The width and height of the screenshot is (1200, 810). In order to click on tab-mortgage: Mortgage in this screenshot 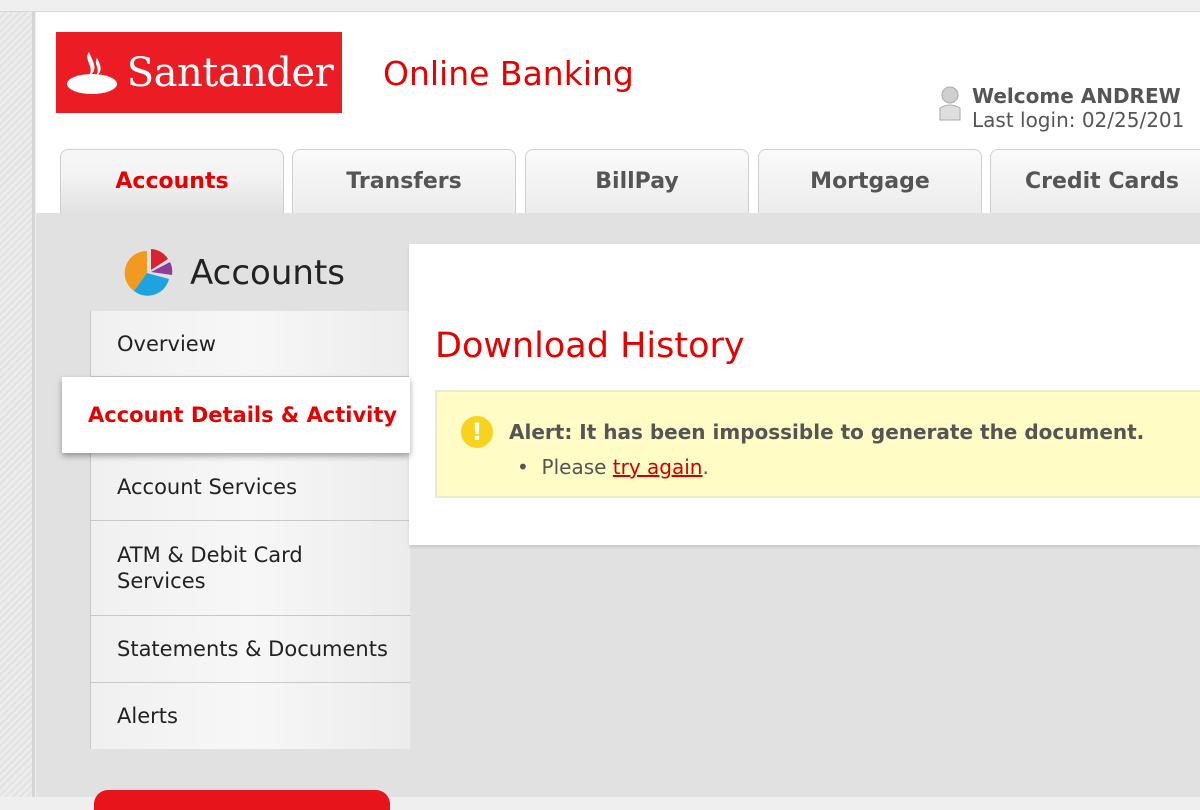, I will do `click(870, 181)`.